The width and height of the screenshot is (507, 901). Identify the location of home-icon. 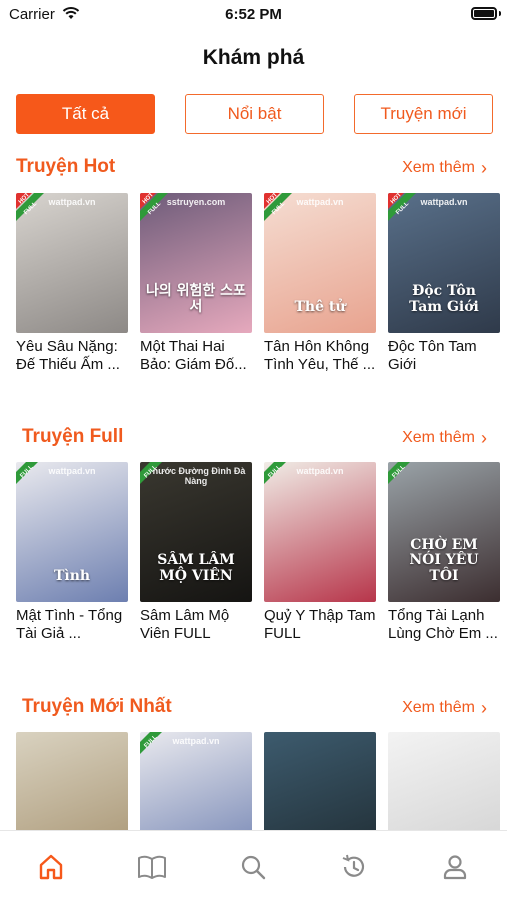
(51, 867).